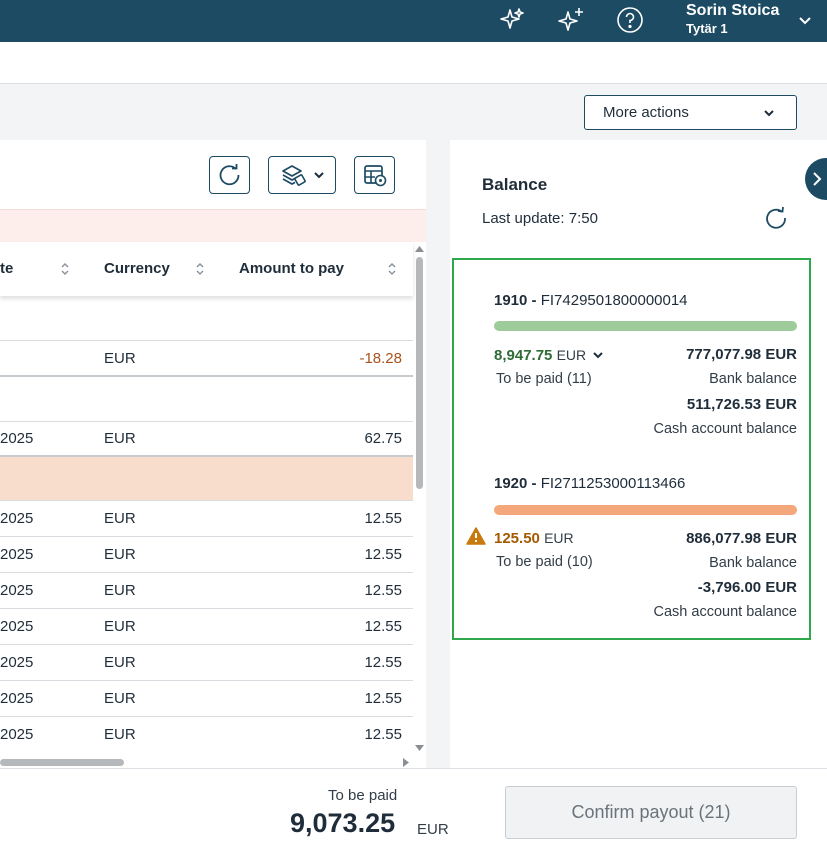  I want to click on cell-amount: -18.28, so click(380, 358).